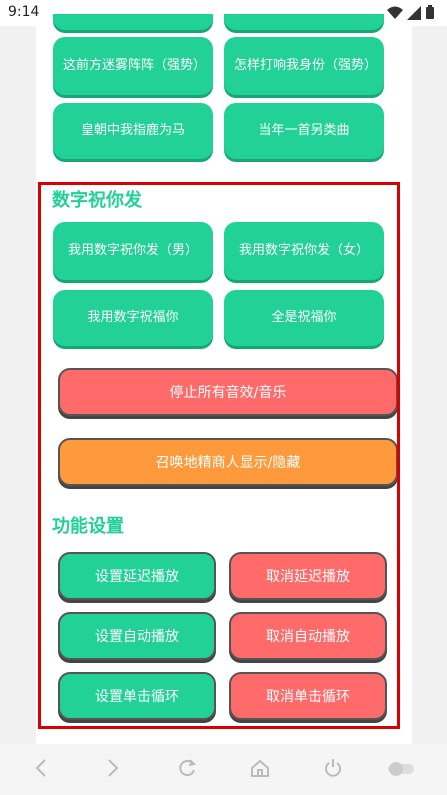 This screenshot has height=795, width=447. What do you see at coordinates (113, 768) in the screenshot?
I see `forward-icon` at bounding box center [113, 768].